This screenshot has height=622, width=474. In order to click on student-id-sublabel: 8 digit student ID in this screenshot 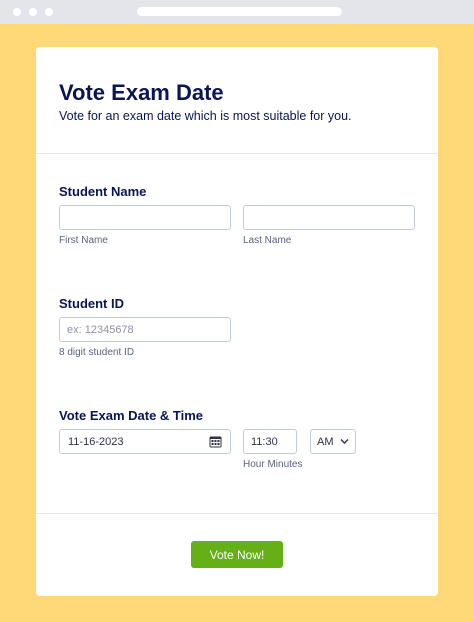, I will do `click(97, 352)`.